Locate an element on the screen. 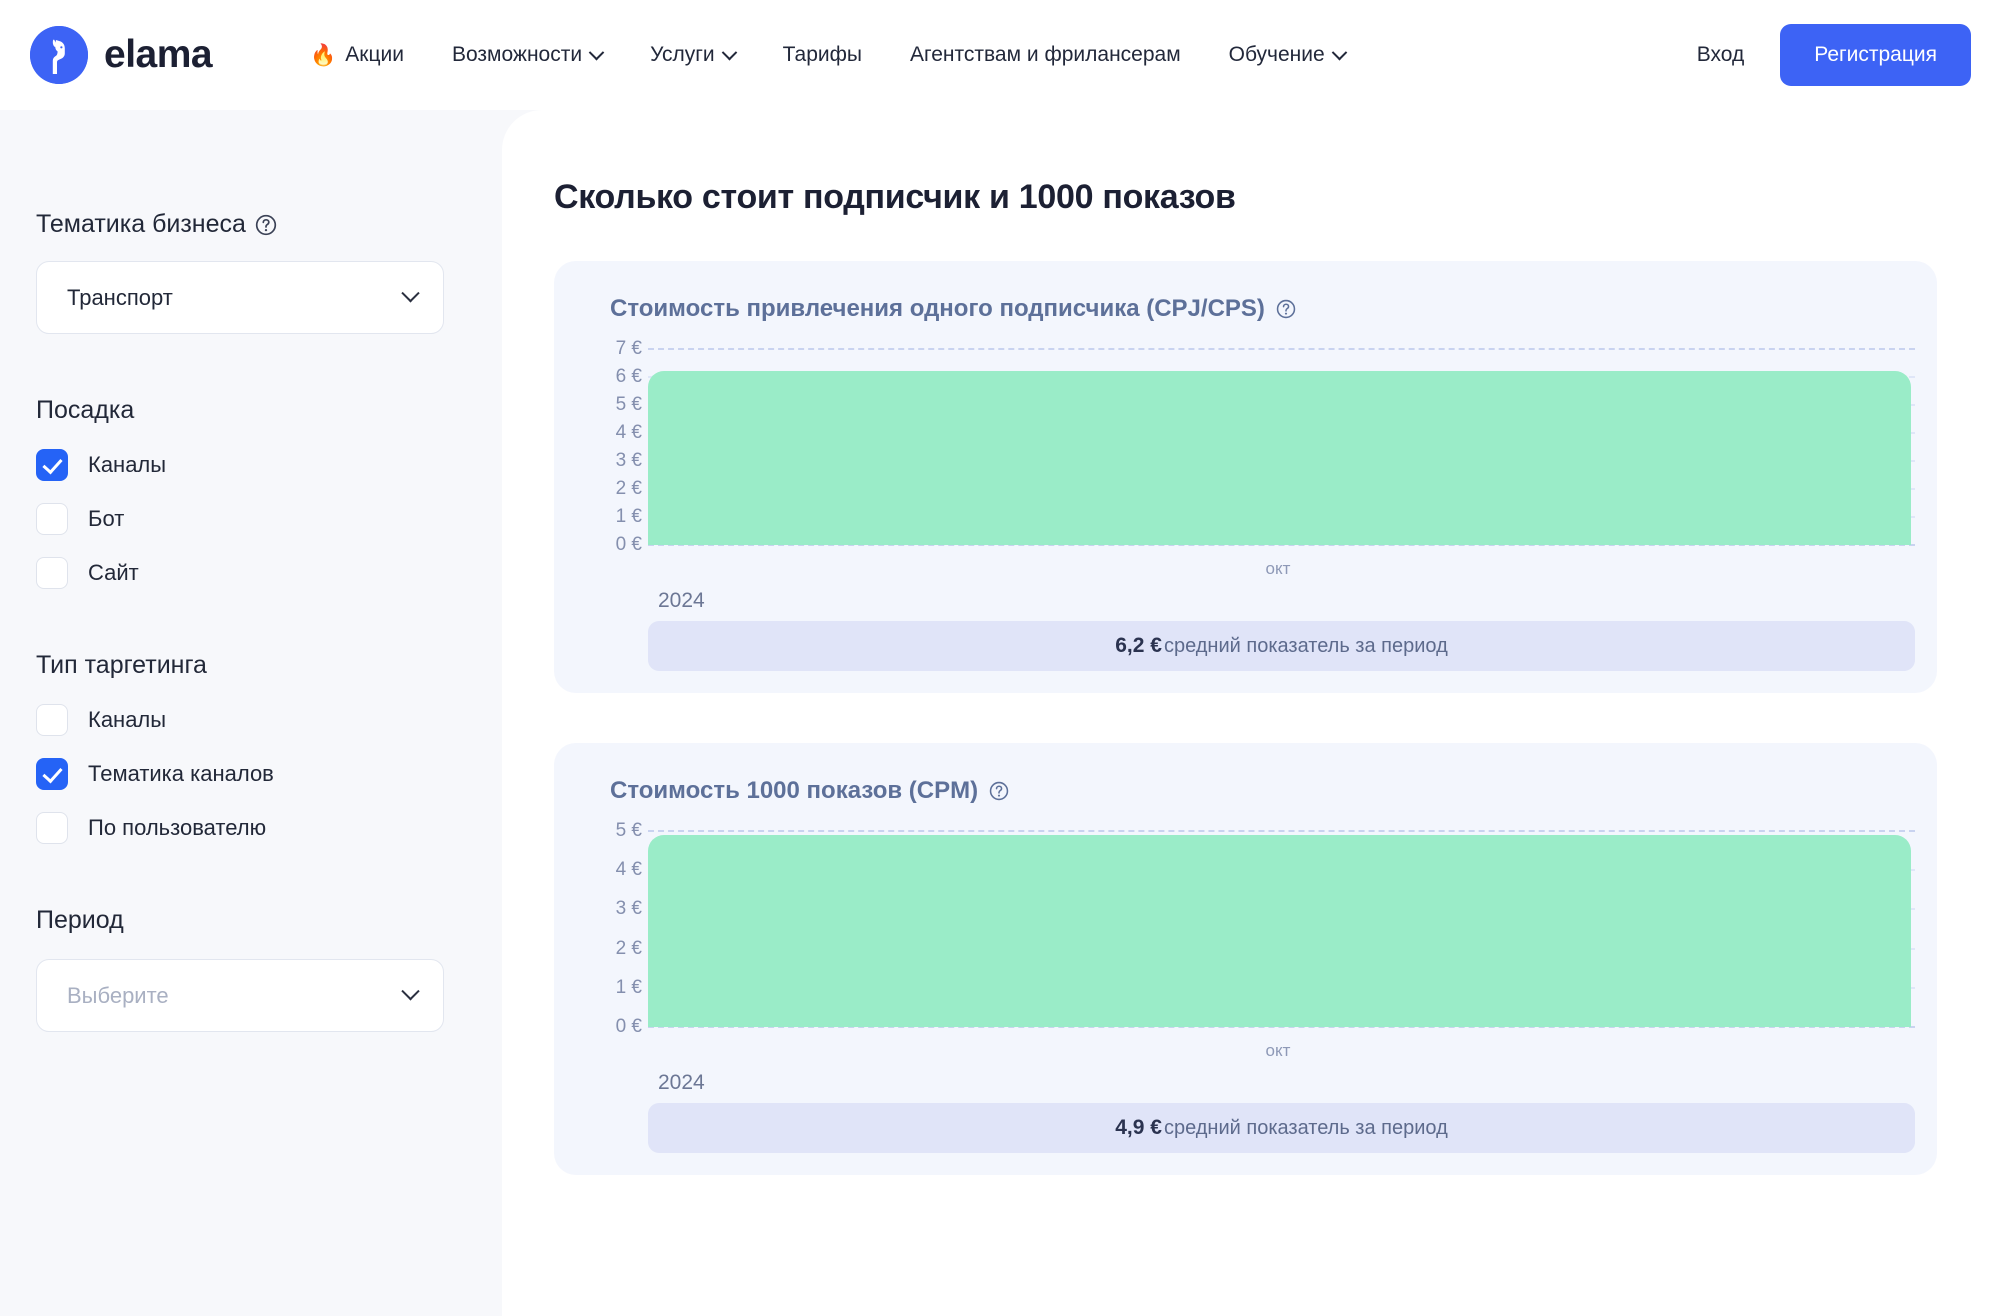  average-value: 4,9 € is located at coordinates (1138, 1127).